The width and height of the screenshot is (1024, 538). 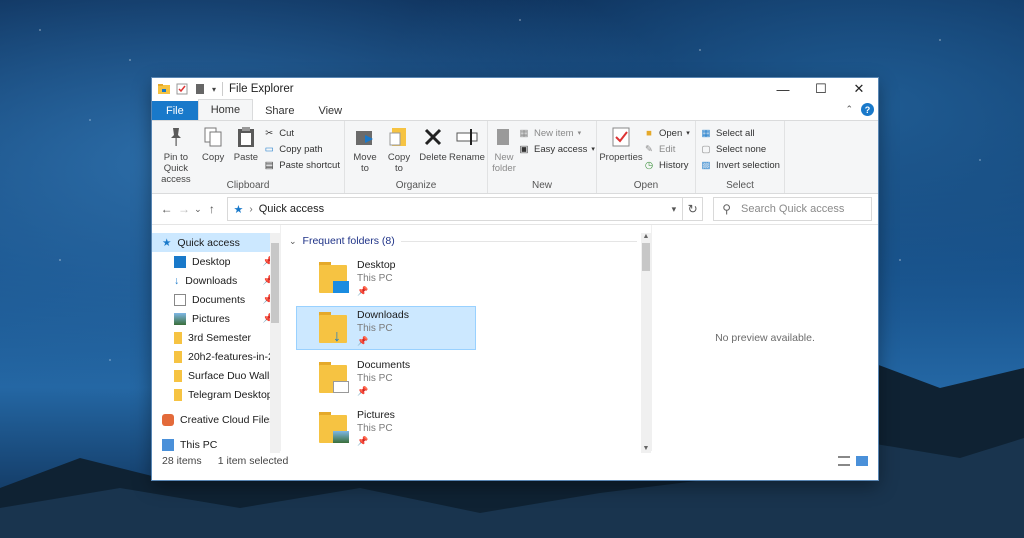 I want to click on customize-toolbar-icon: ▾, so click(x=214, y=89).